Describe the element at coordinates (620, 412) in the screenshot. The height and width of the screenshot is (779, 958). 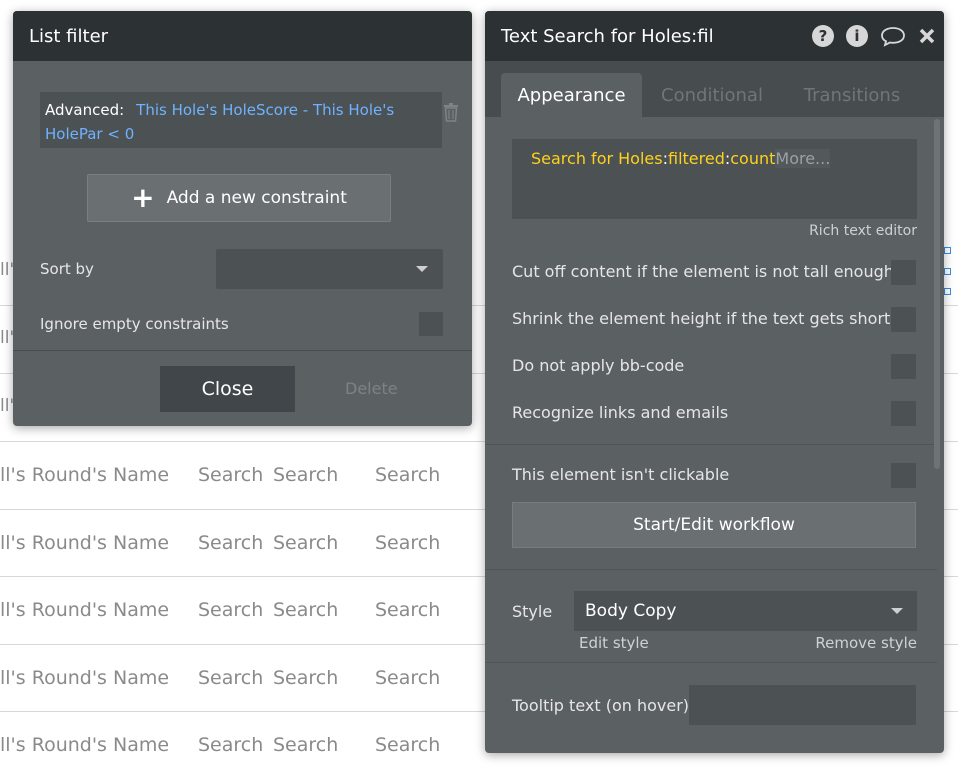
I see `recognize-links-label: Recognize links and emails` at that location.